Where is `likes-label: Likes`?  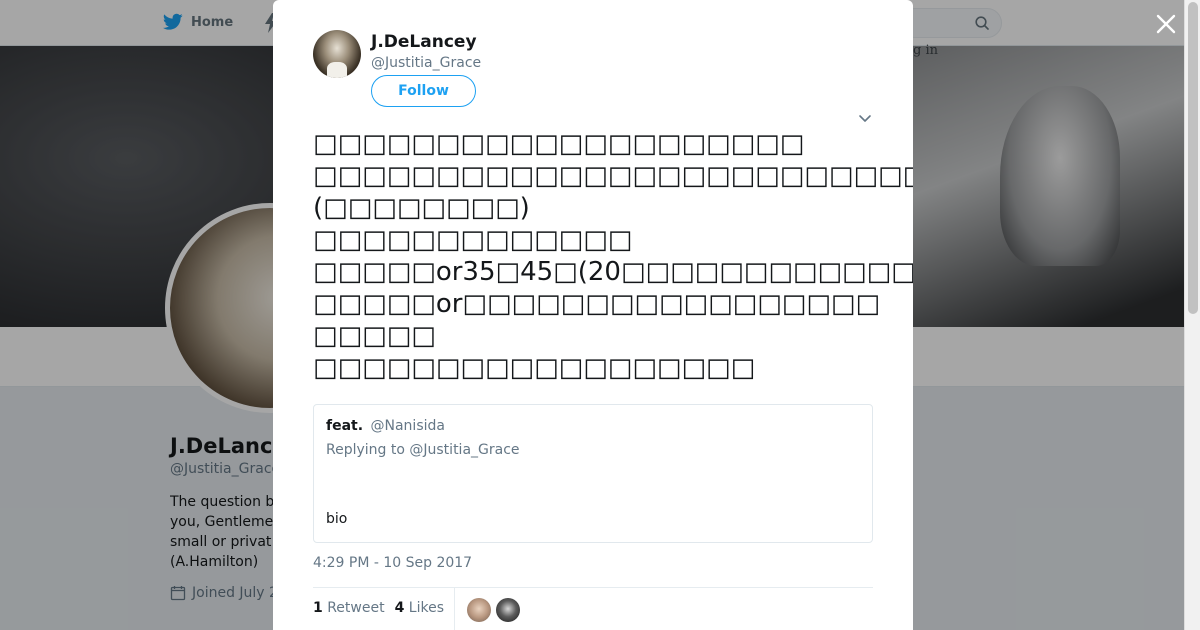
likes-label: Likes is located at coordinates (426, 608).